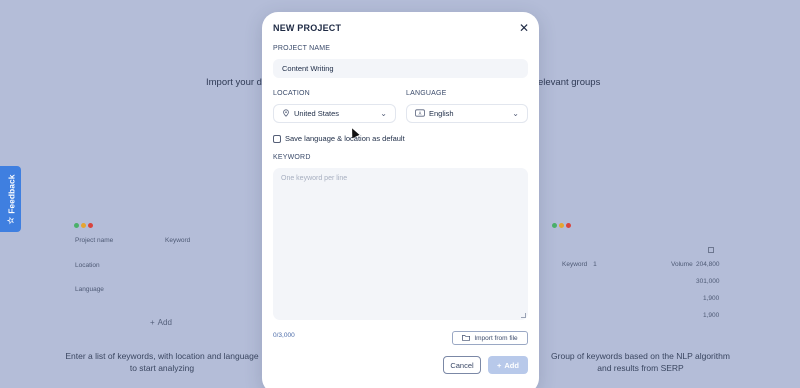  I want to click on close-icon: ✕, so click(524, 28).